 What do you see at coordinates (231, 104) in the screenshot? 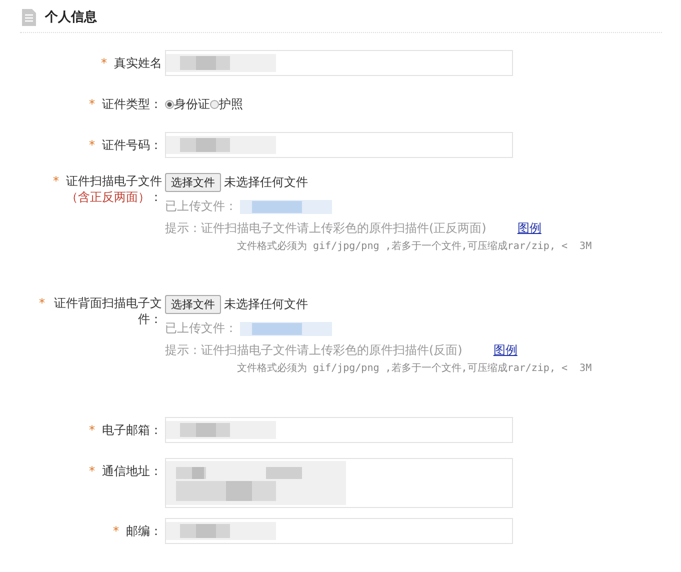
I see `radio-label: 护照` at bounding box center [231, 104].